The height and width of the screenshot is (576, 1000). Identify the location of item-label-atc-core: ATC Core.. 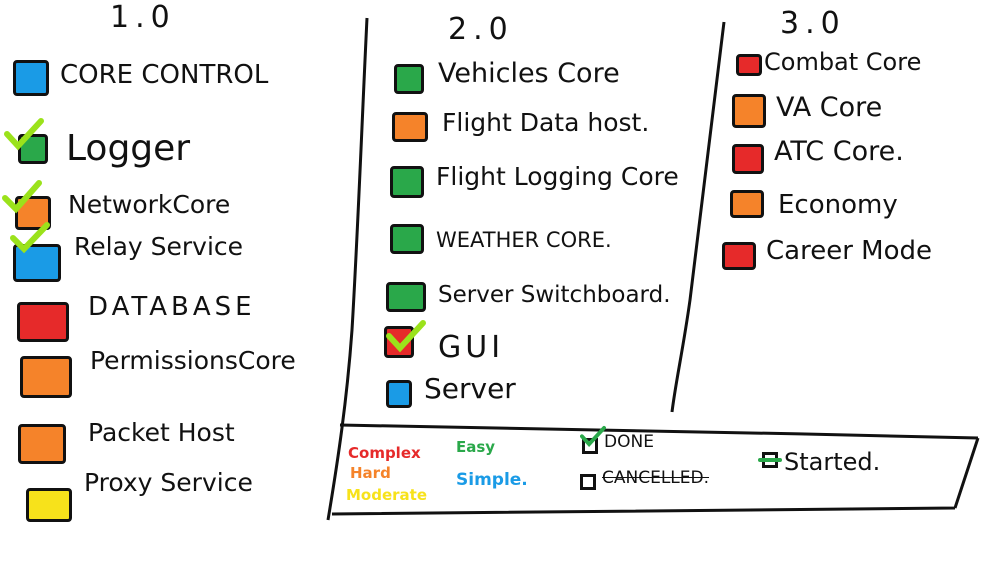
(839, 151).